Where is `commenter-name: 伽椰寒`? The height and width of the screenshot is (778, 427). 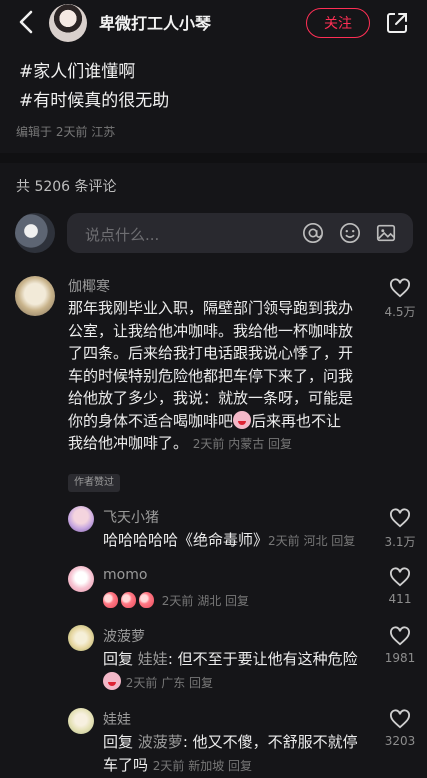 commenter-name: 伽椰寒 is located at coordinates (89, 286).